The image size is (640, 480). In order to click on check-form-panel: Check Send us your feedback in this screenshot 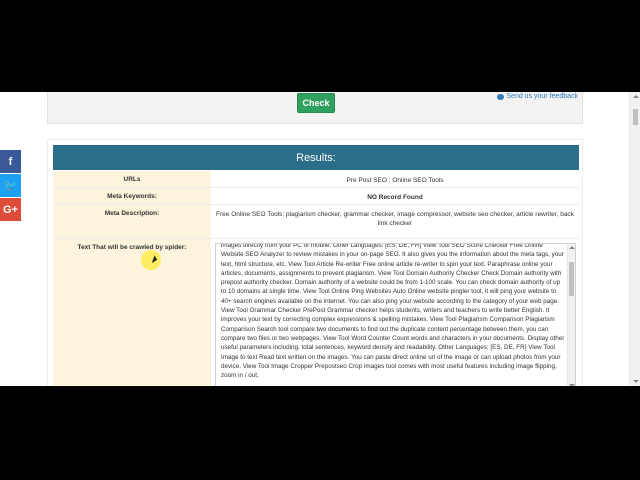, I will do `click(315, 108)`.